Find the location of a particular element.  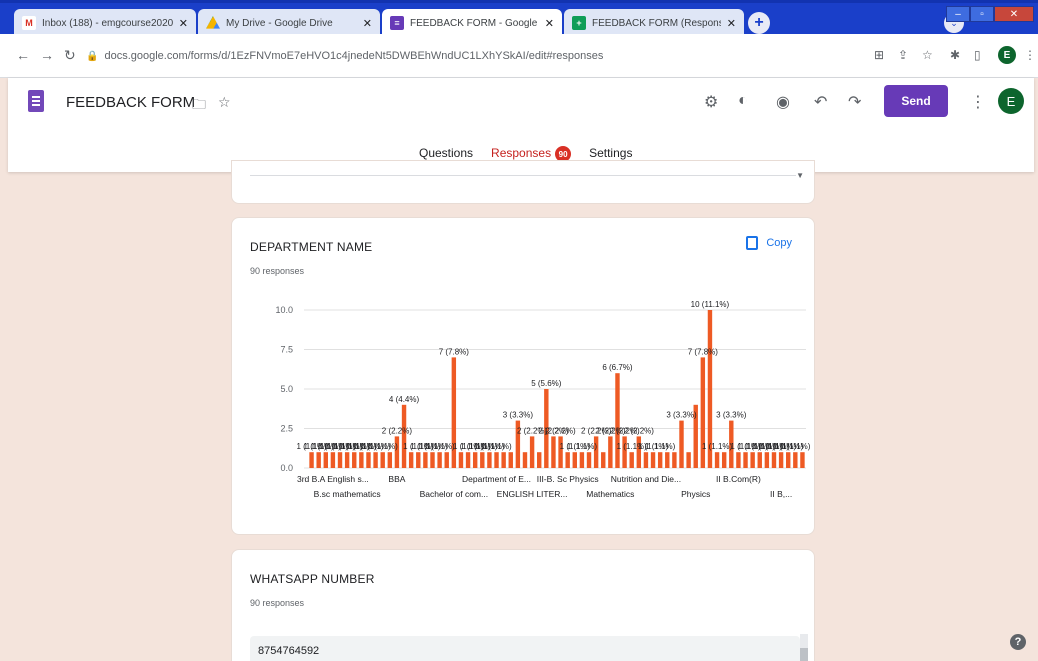

y-tick-label: 7.5 is located at coordinates (286, 350).